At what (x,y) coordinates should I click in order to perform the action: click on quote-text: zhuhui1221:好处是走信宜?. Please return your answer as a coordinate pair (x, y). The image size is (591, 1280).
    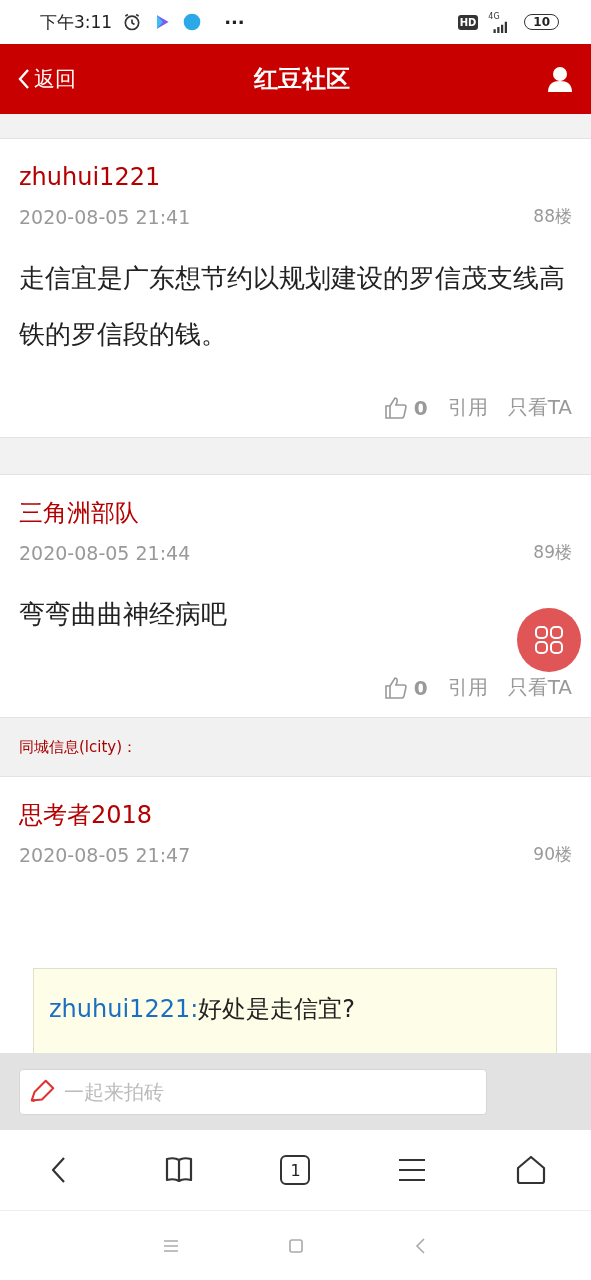
    Looking at the image, I should click on (203, 1009).